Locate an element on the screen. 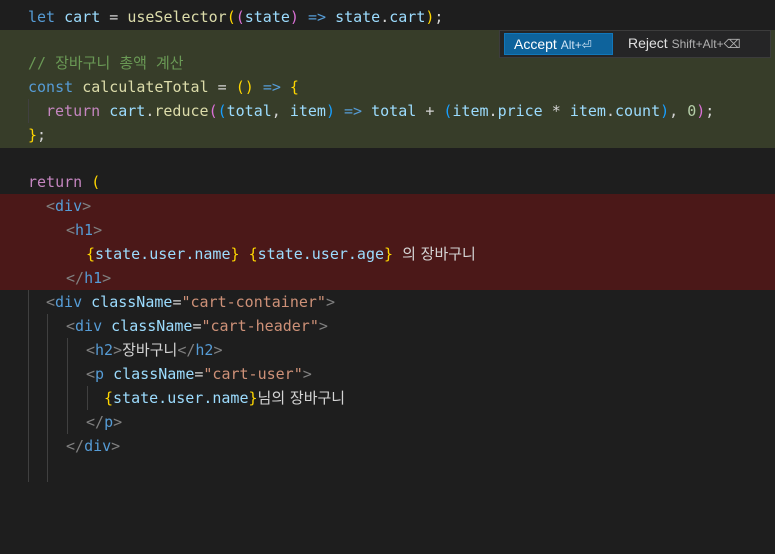 The height and width of the screenshot is (554, 775). prop-count: count is located at coordinates (637, 111).